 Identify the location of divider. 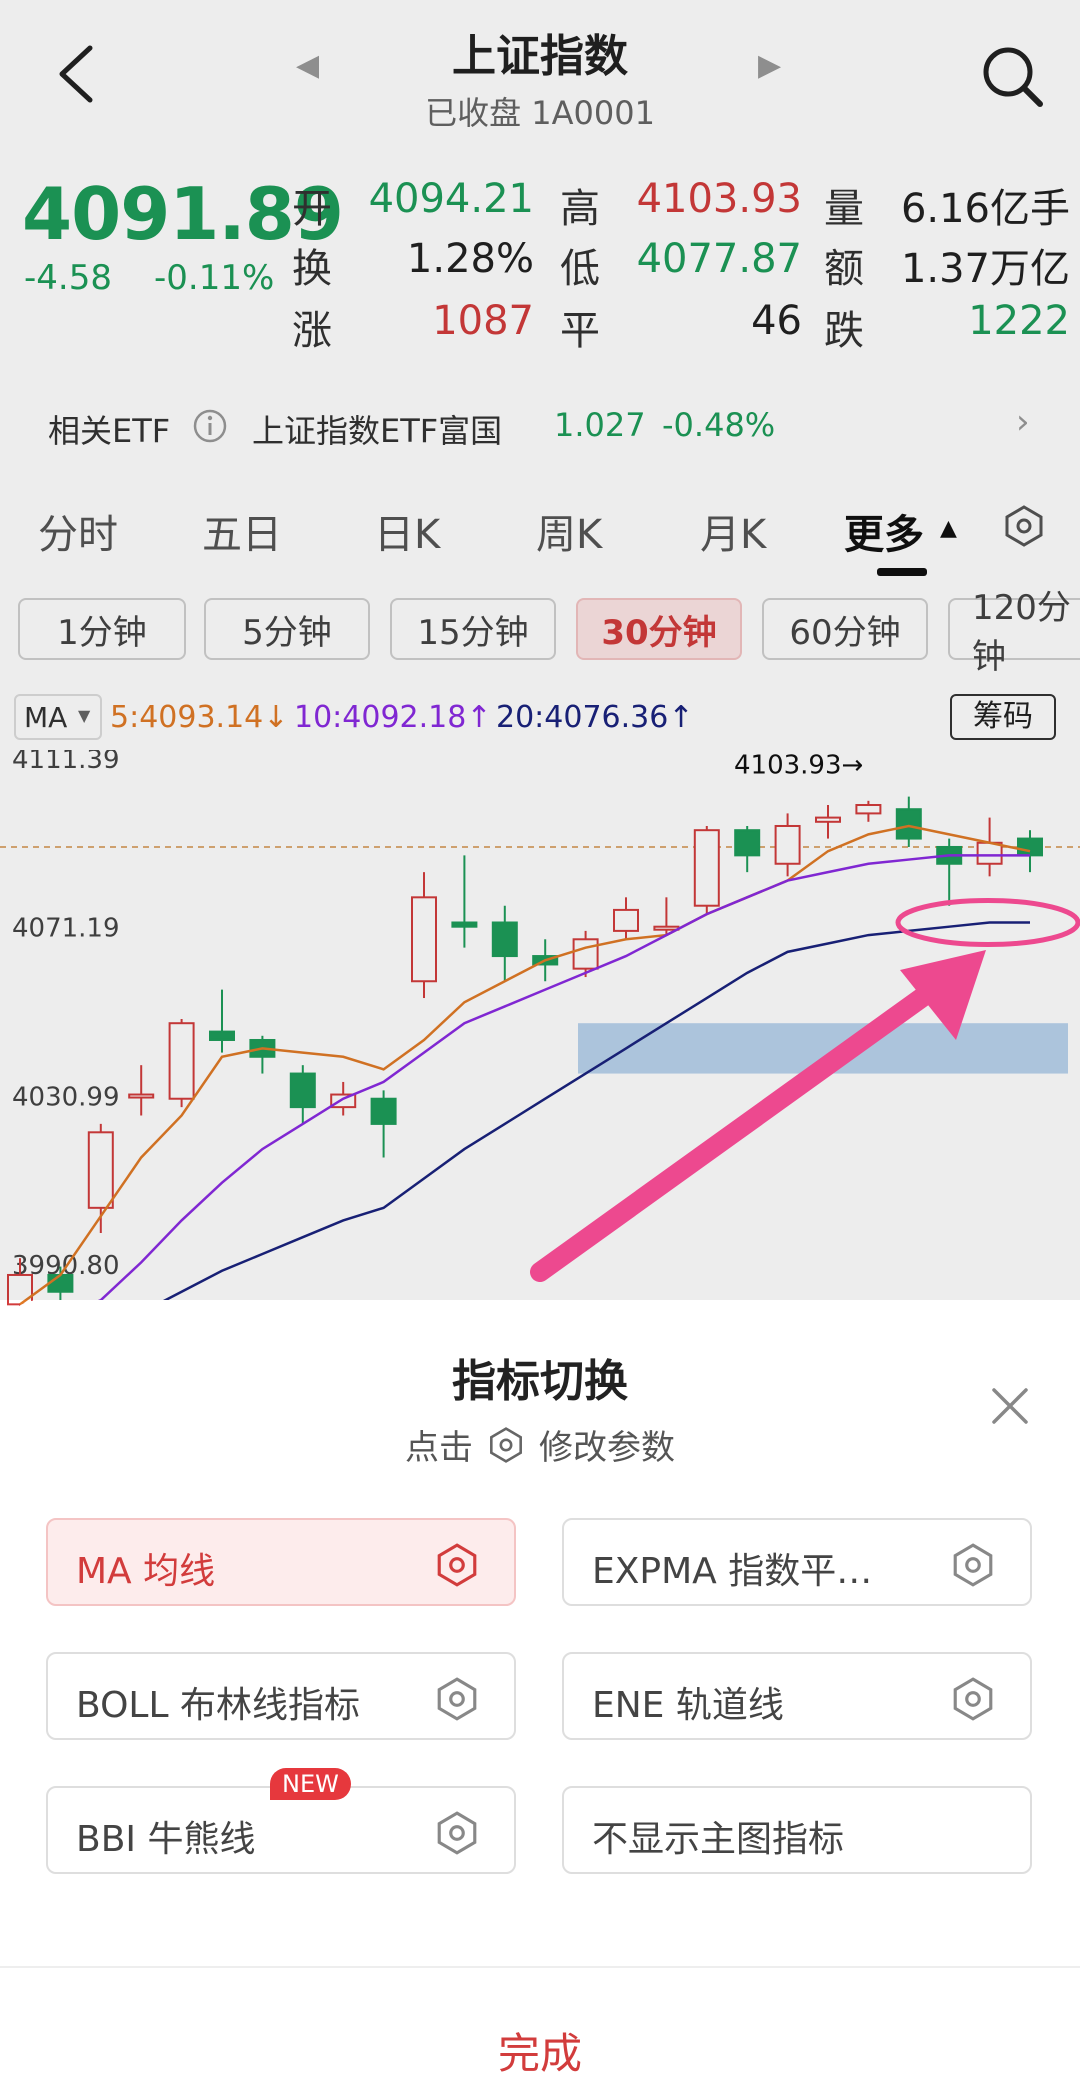
(540, 1967).